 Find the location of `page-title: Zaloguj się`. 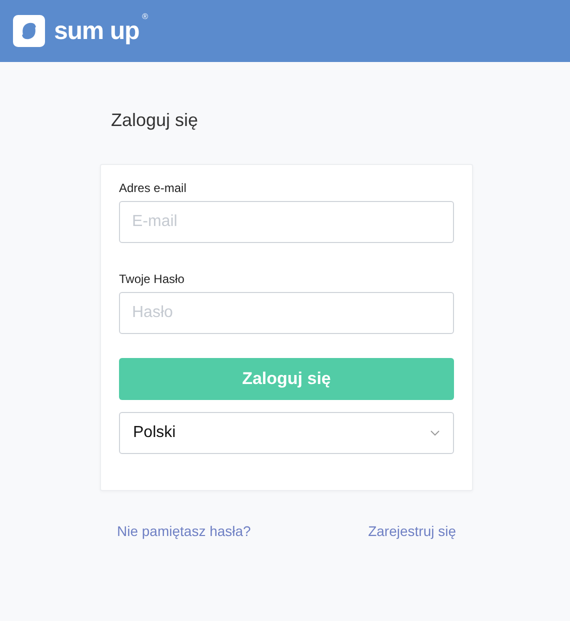

page-title: Zaloguj się is located at coordinates (155, 120).